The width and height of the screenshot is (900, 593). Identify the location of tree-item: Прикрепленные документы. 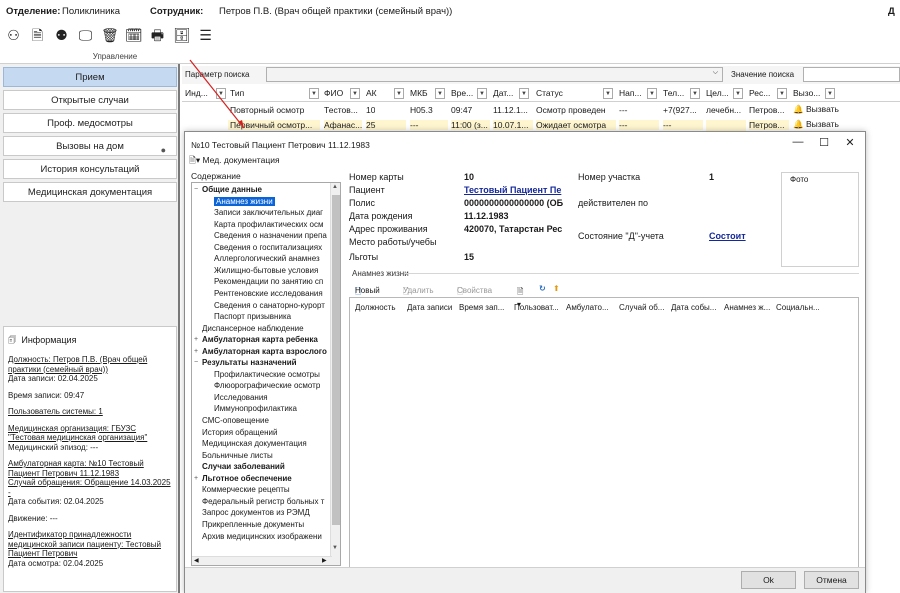
(253, 524).